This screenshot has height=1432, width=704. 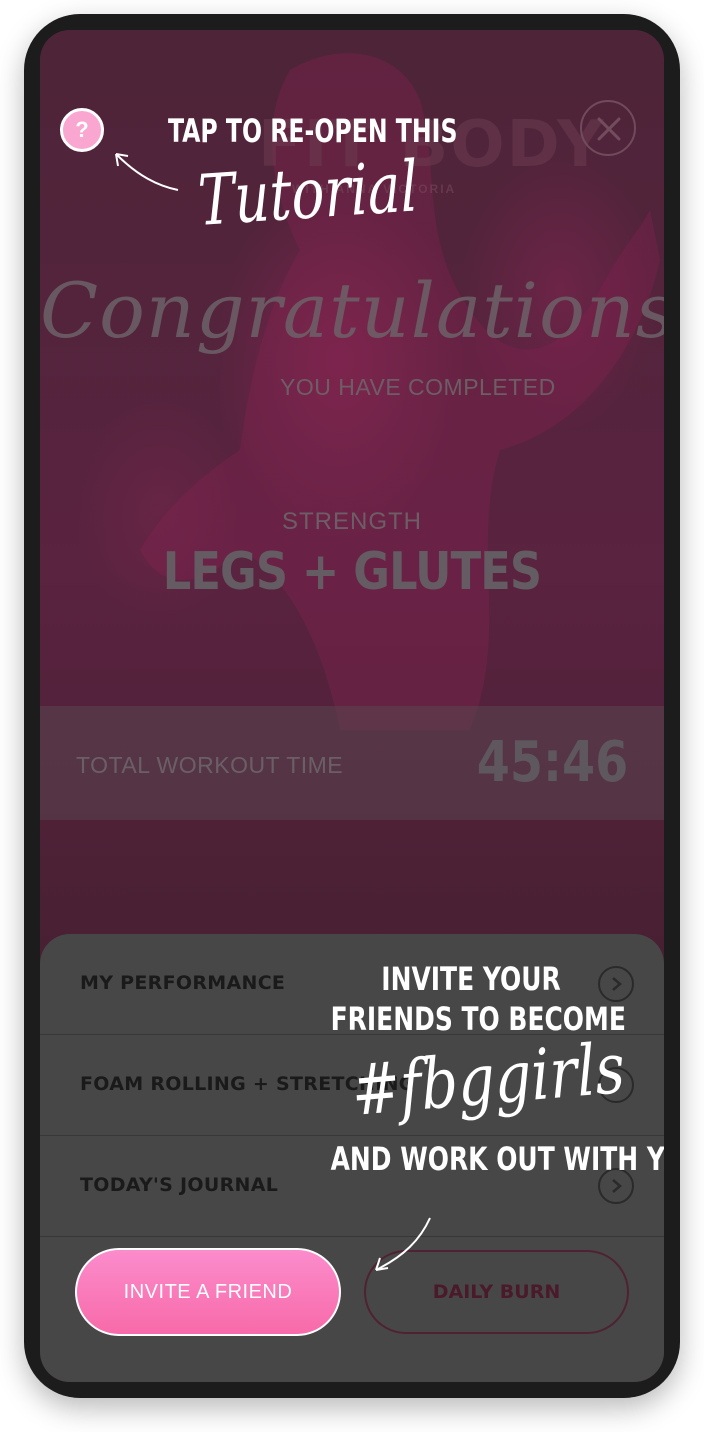 I want to click on invite-tip-line1: INVITE YOUR, so click(x=471, y=979).